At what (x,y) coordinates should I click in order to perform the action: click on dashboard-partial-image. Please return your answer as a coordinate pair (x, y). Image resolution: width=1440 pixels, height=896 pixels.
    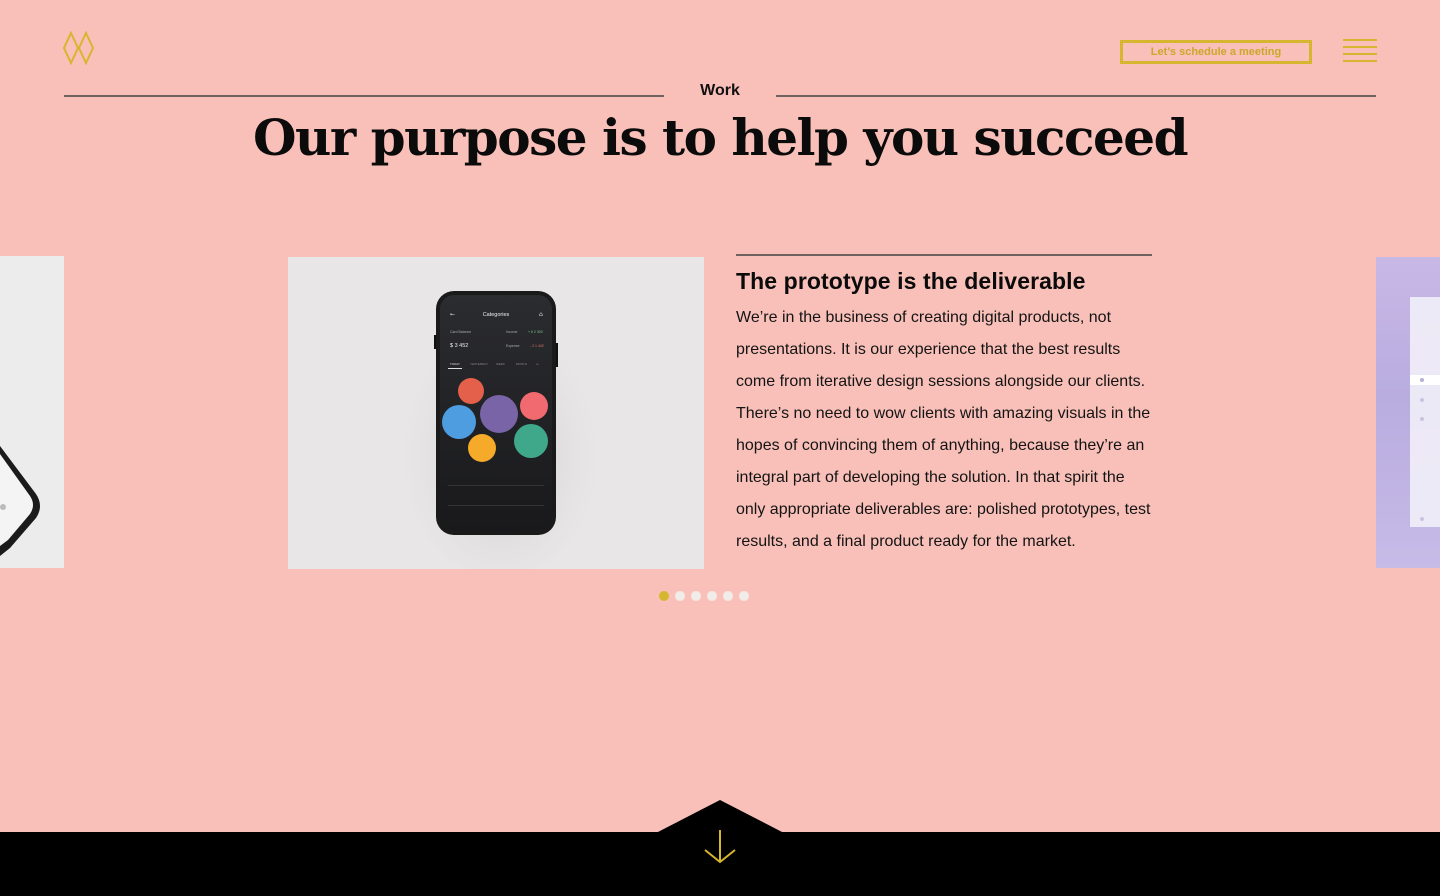
    Looking at the image, I should click on (1425, 412).